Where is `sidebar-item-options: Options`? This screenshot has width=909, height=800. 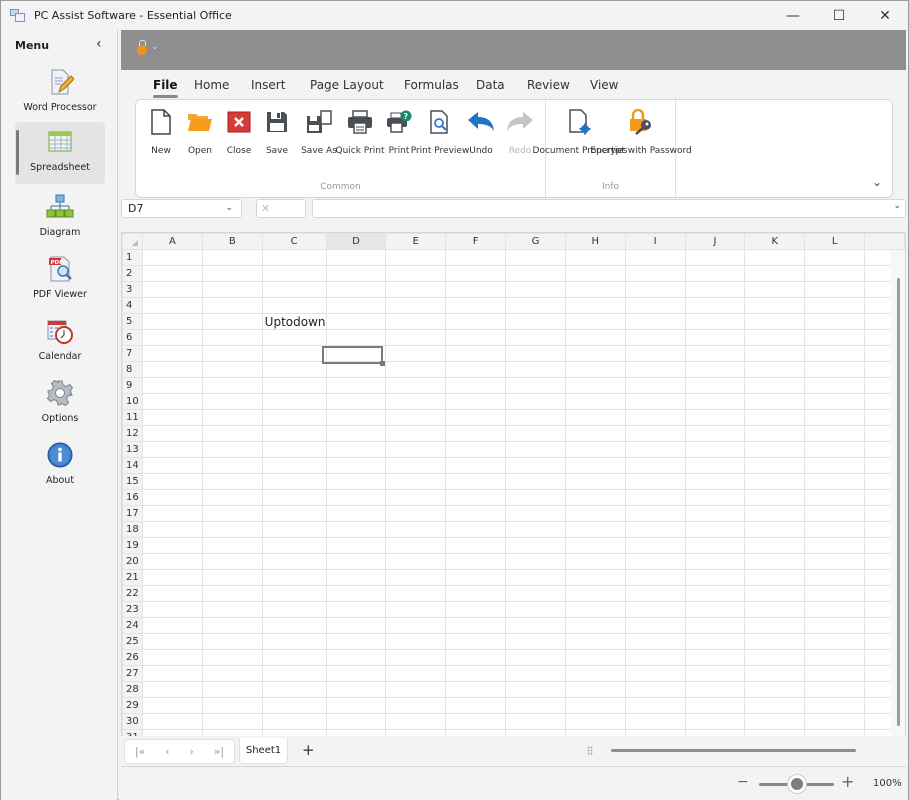 sidebar-item-options: Options is located at coordinates (60, 404).